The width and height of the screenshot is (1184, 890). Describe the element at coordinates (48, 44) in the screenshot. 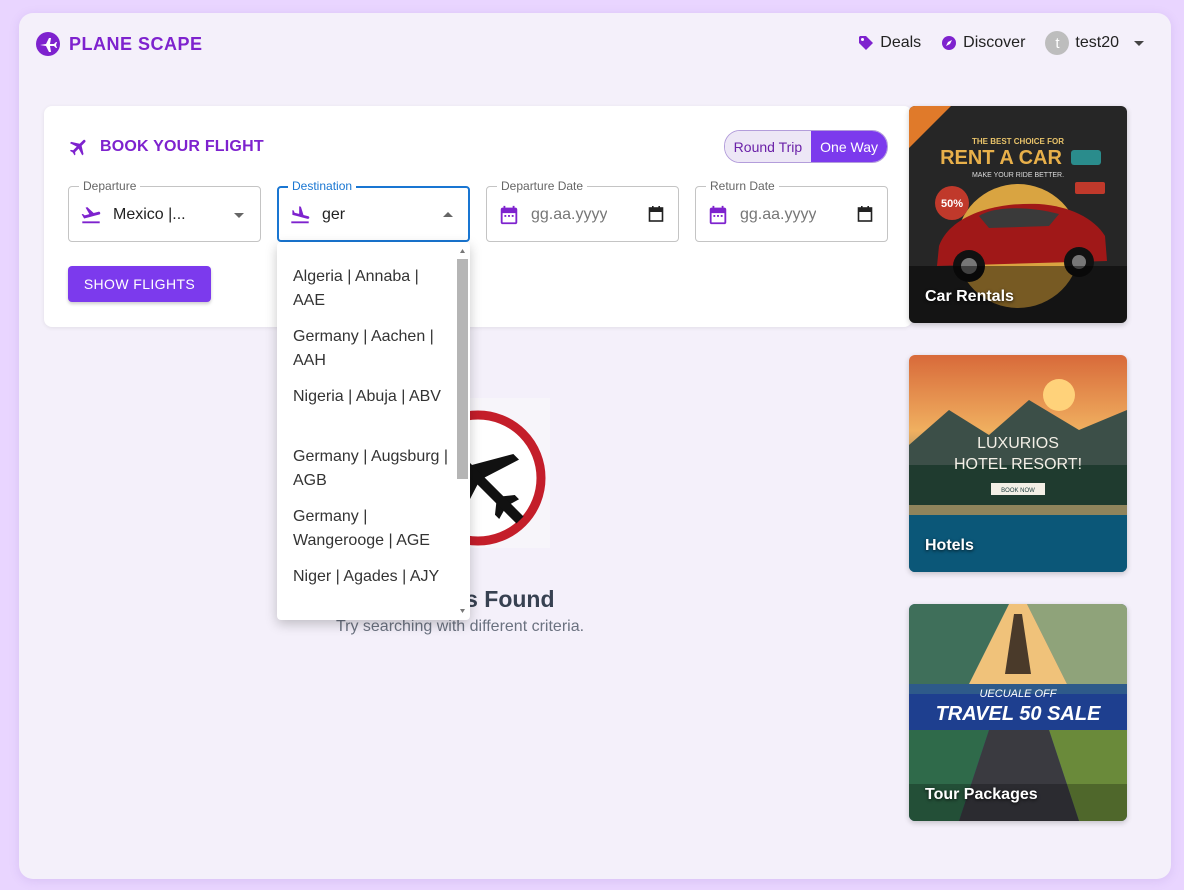

I see `airplane-circle-icon` at that location.